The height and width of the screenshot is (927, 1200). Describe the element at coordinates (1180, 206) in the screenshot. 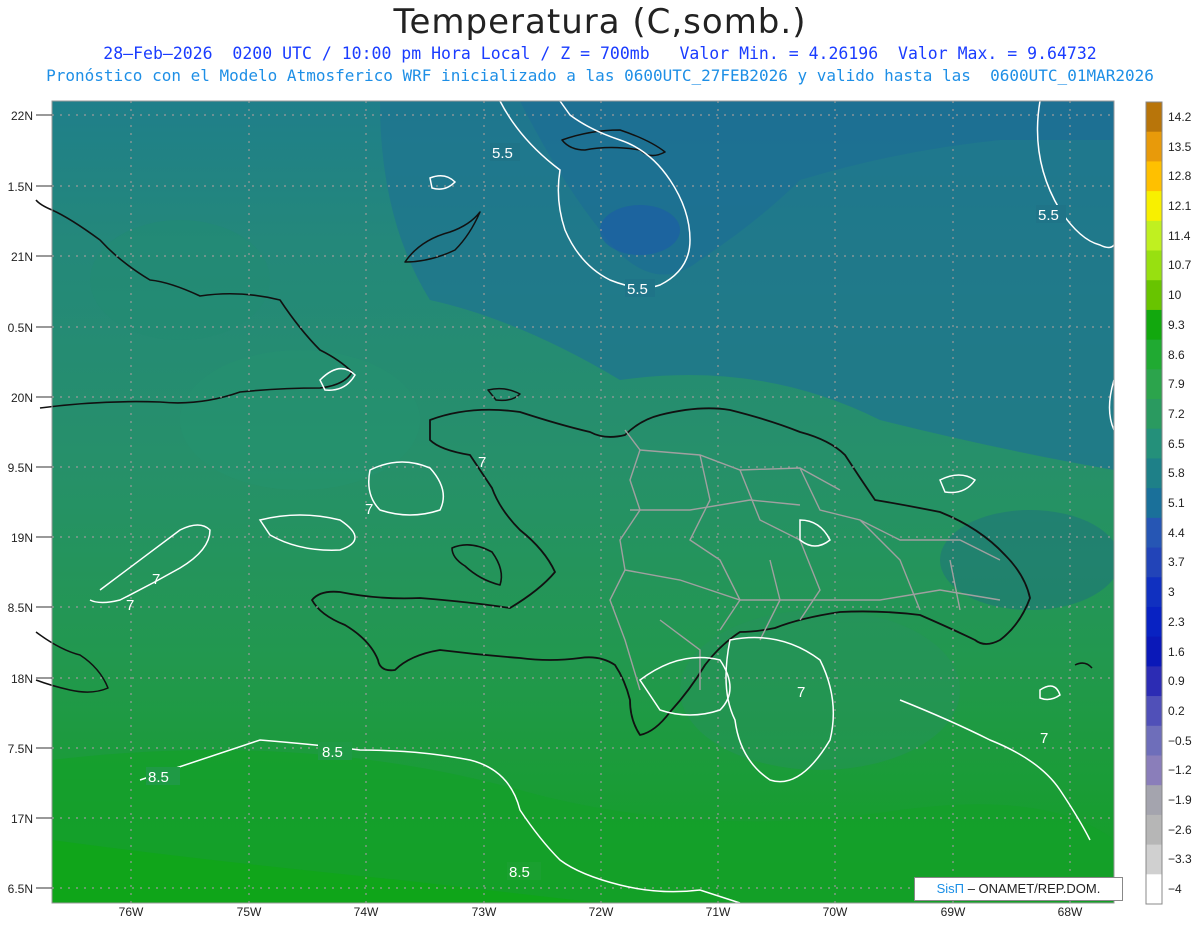

I see `colorbar-label: 12.1` at that location.